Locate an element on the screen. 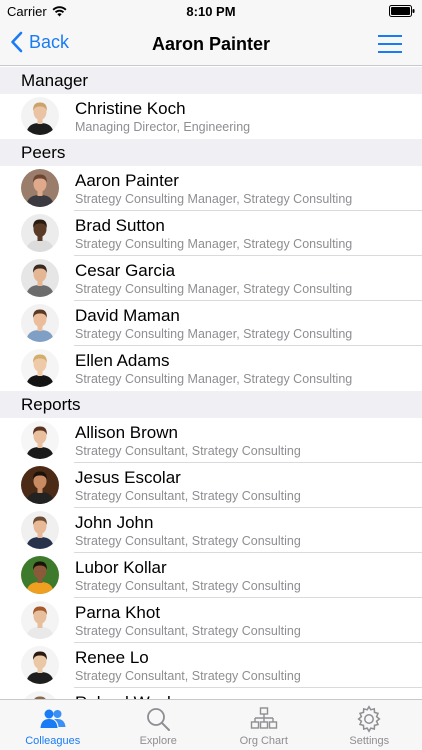 The height and width of the screenshot is (750, 422). status-time: 8:10 PM is located at coordinates (211, 11).